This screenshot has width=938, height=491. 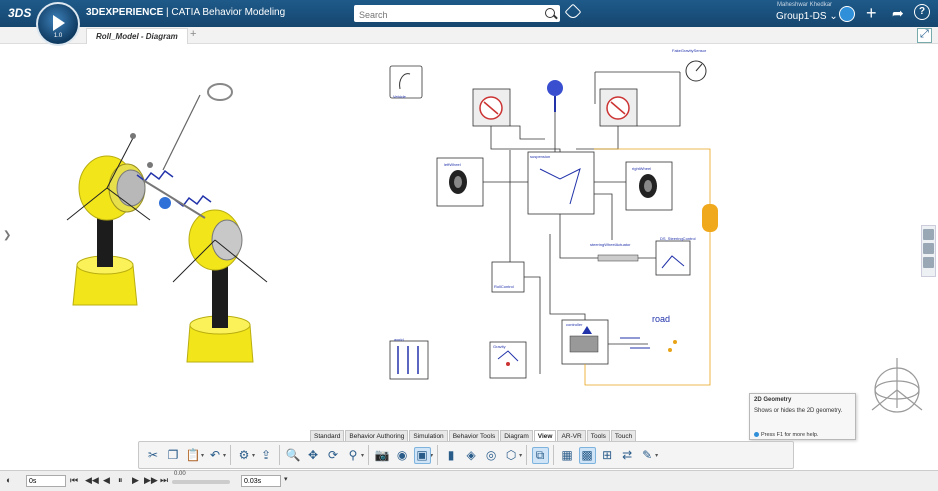 What do you see at coordinates (422, 455) in the screenshot?
I see `view-cube-icon: ▣` at bounding box center [422, 455].